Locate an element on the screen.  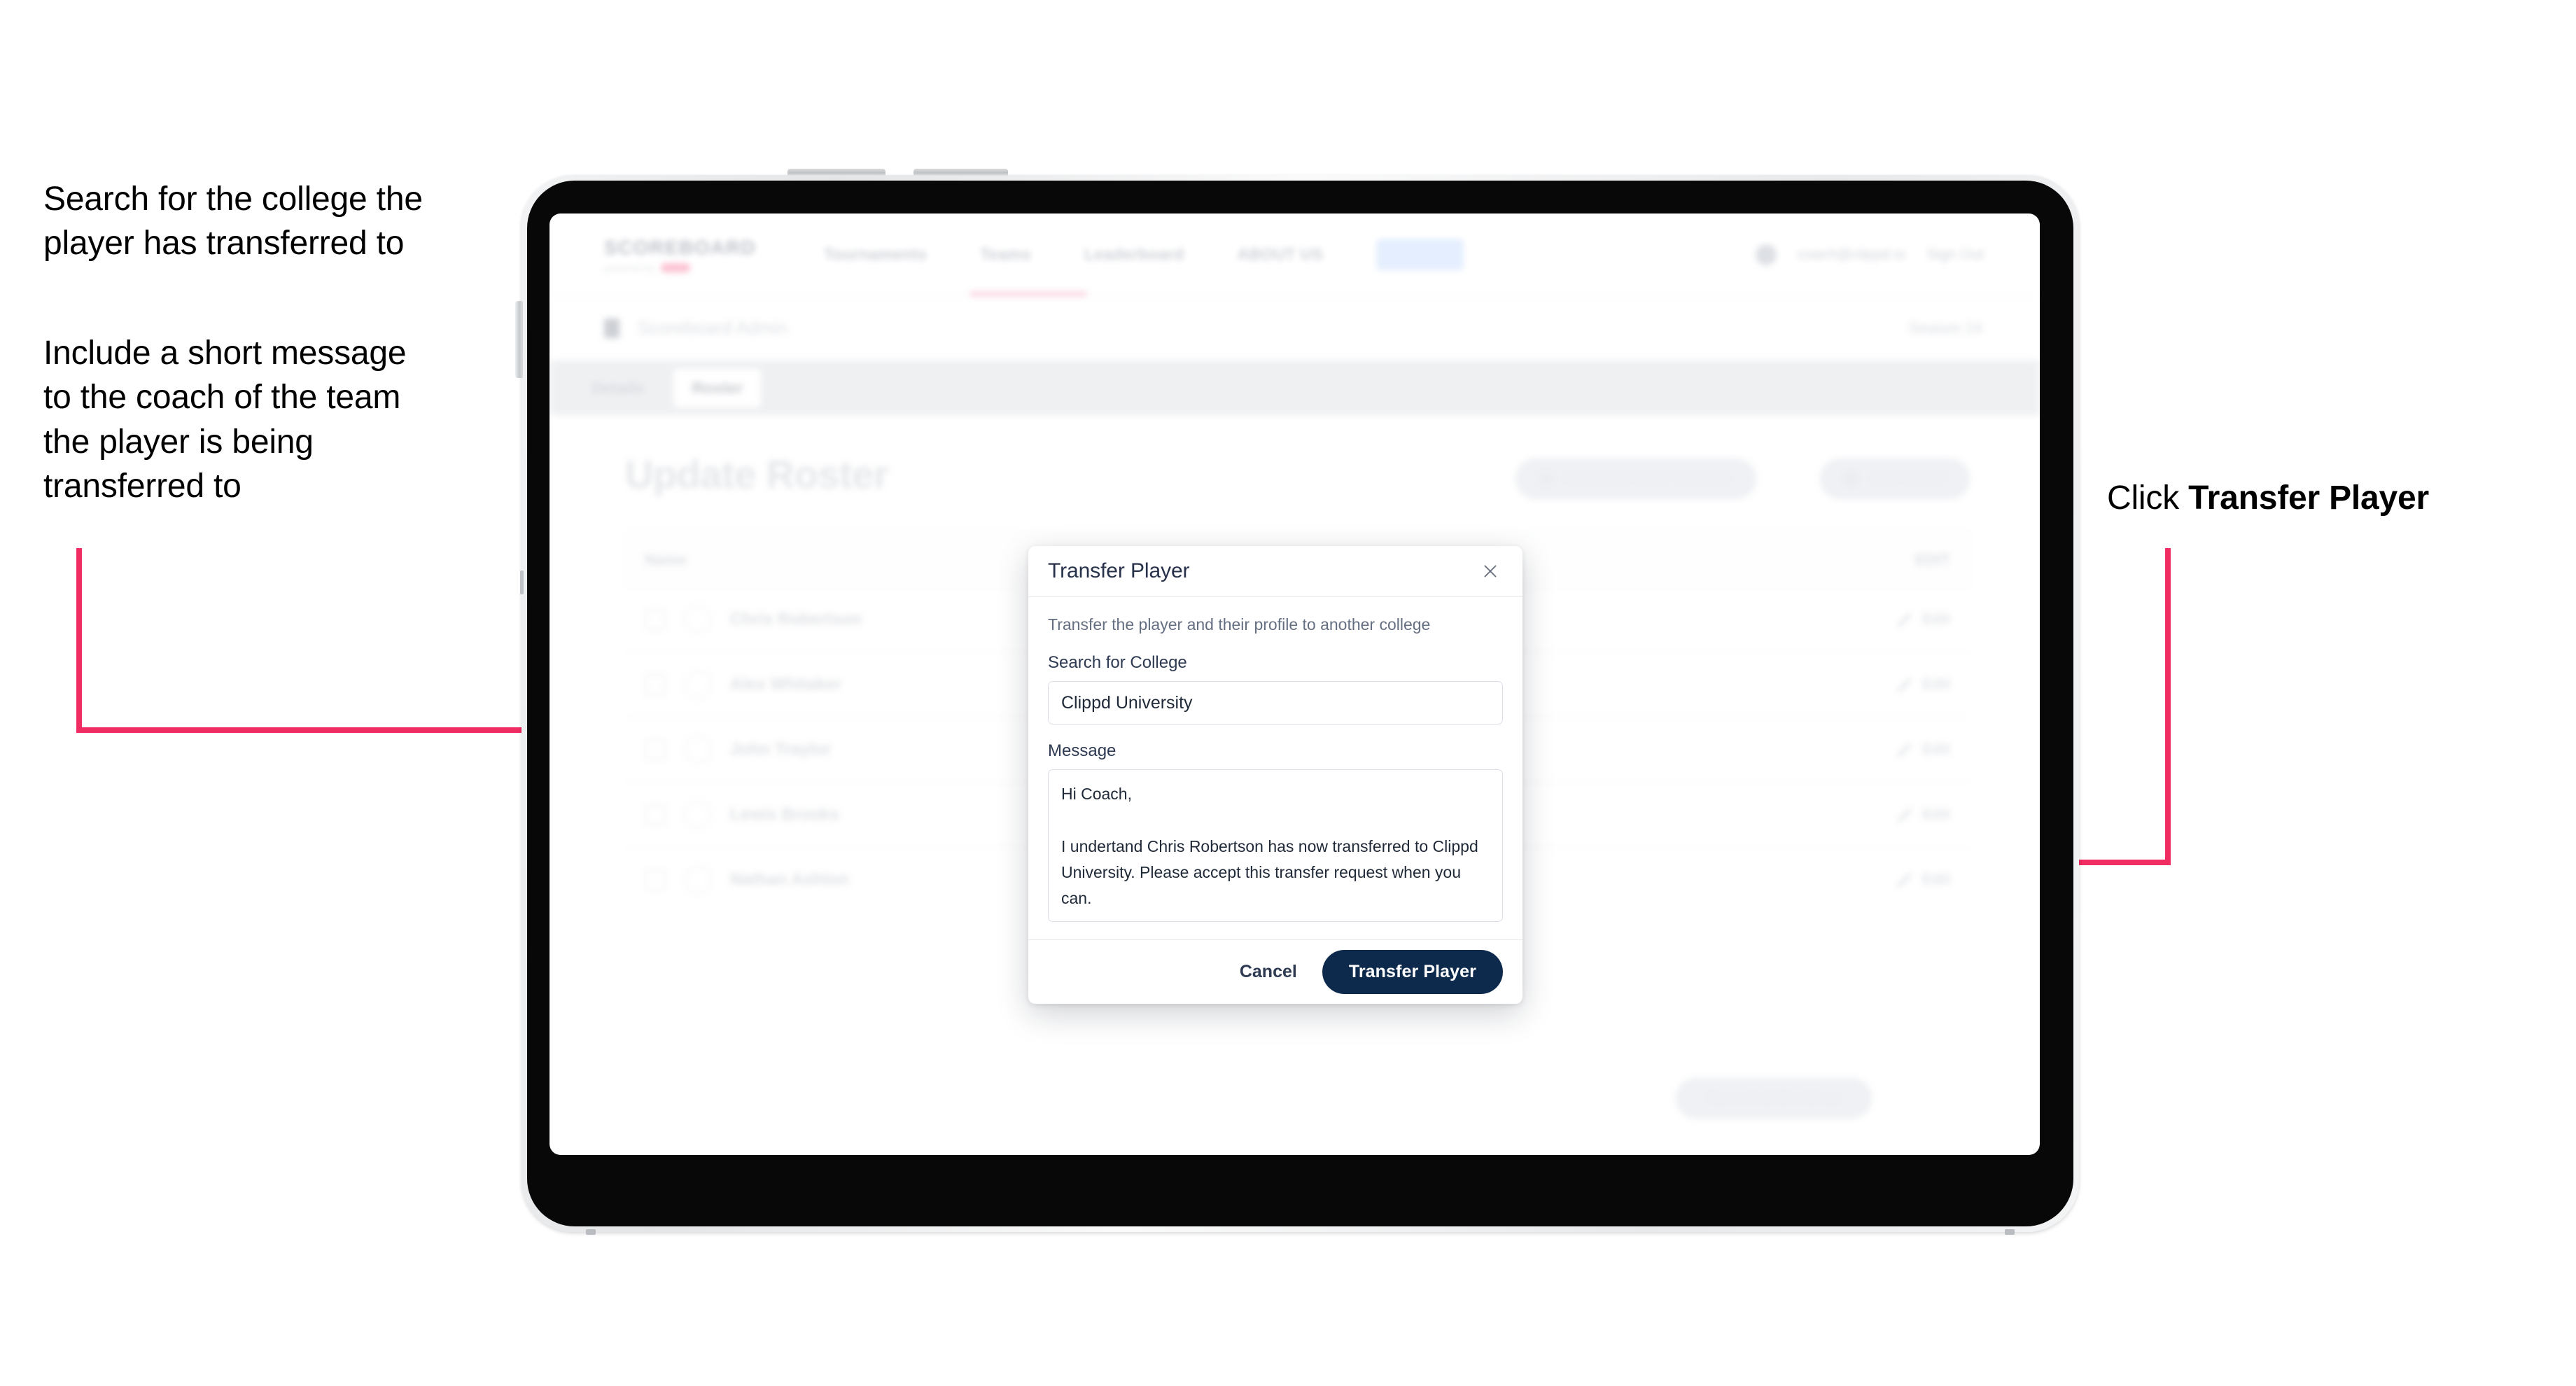
power-button is located at coordinates (519, 339).